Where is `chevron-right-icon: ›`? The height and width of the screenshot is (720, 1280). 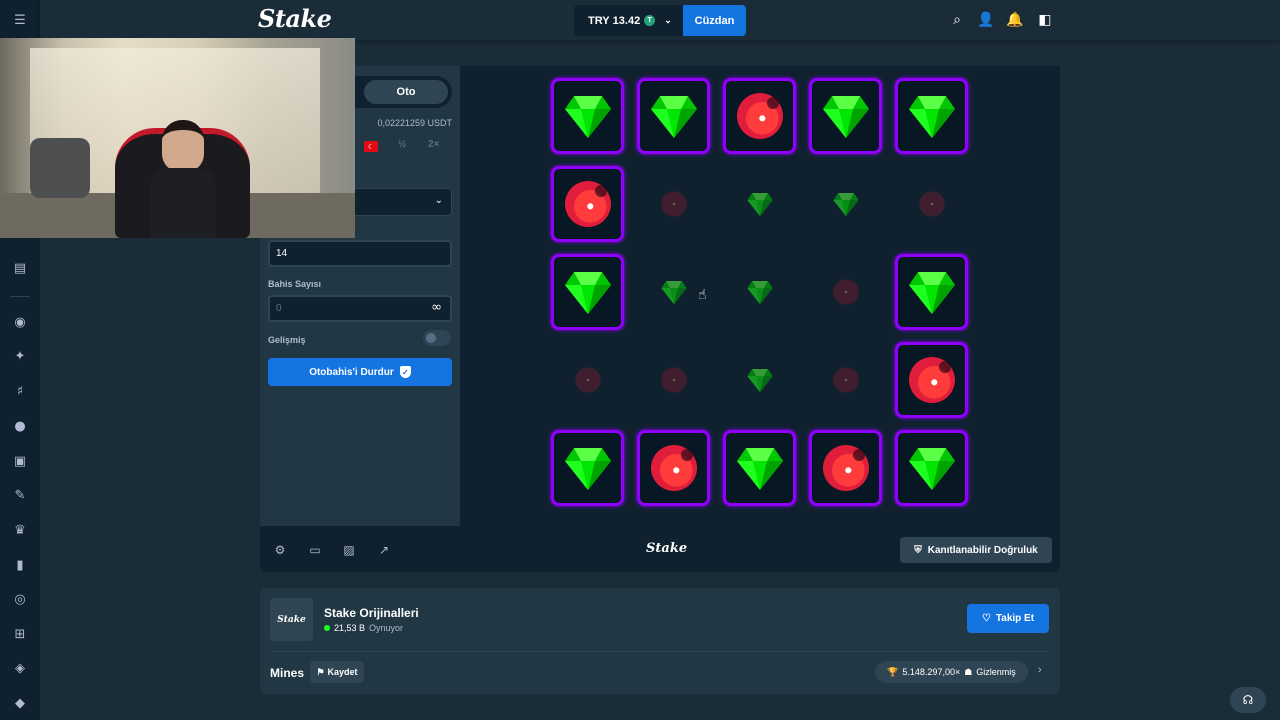 chevron-right-icon: › is located at coordinates (1040, 670).